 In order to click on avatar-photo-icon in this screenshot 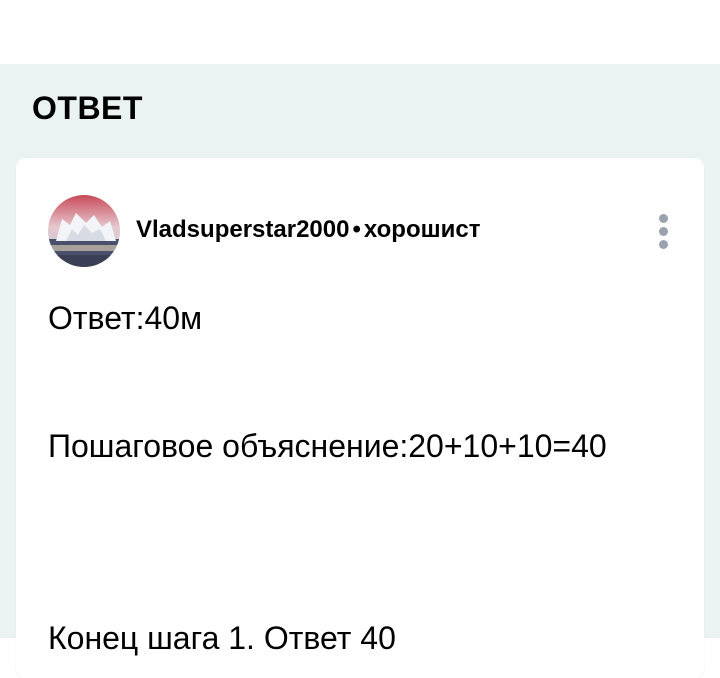, I will do `click(84, 231)`.